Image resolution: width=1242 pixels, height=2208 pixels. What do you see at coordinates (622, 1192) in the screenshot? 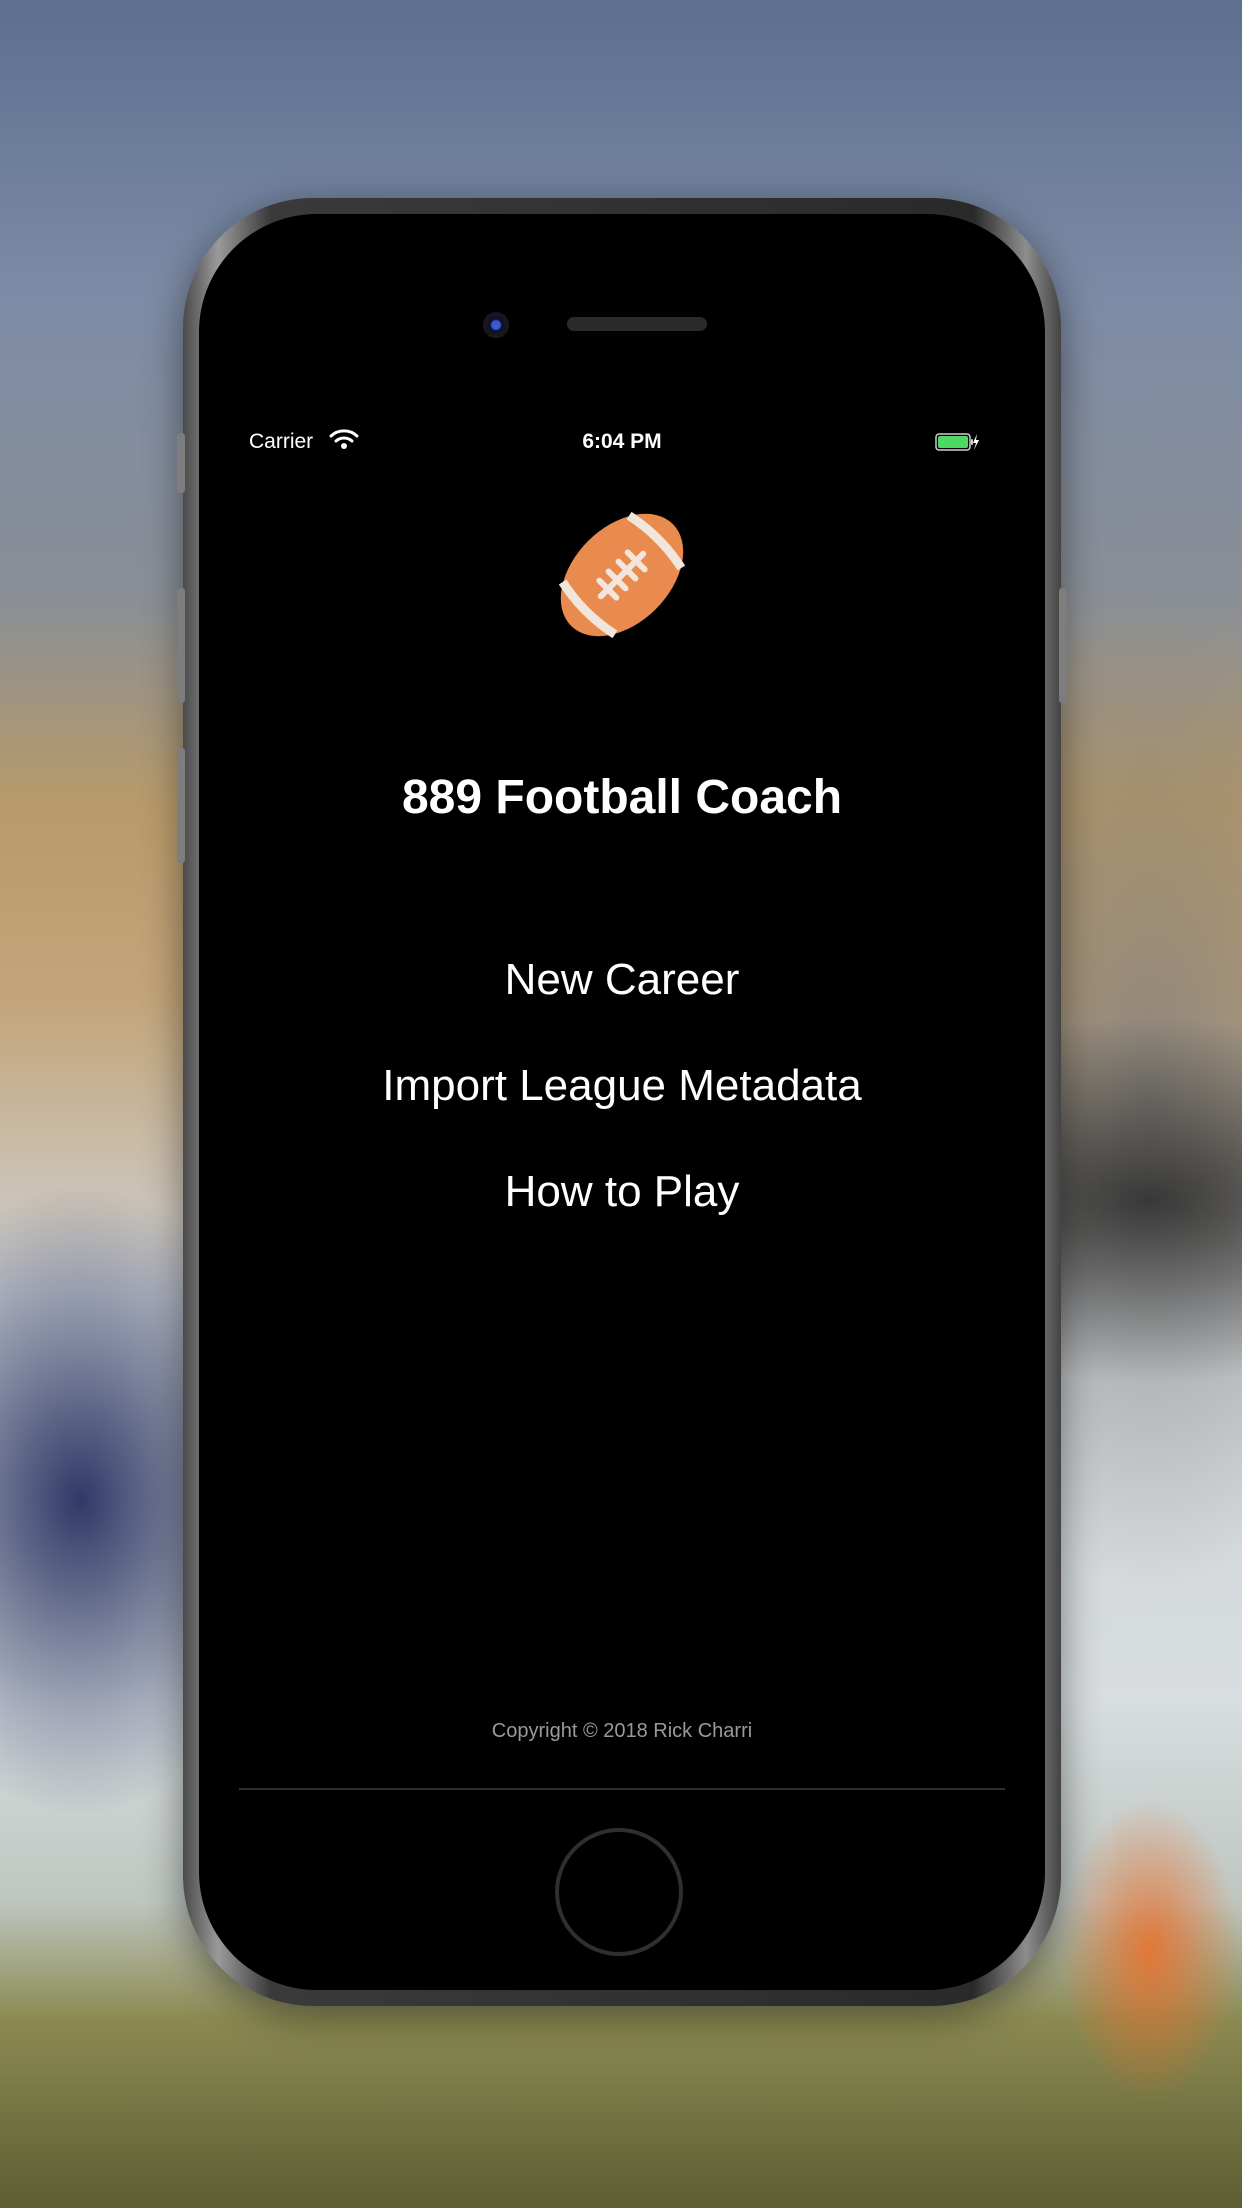
I see `how-to-play-button: How to Play` at bounding box center [622, 1192].